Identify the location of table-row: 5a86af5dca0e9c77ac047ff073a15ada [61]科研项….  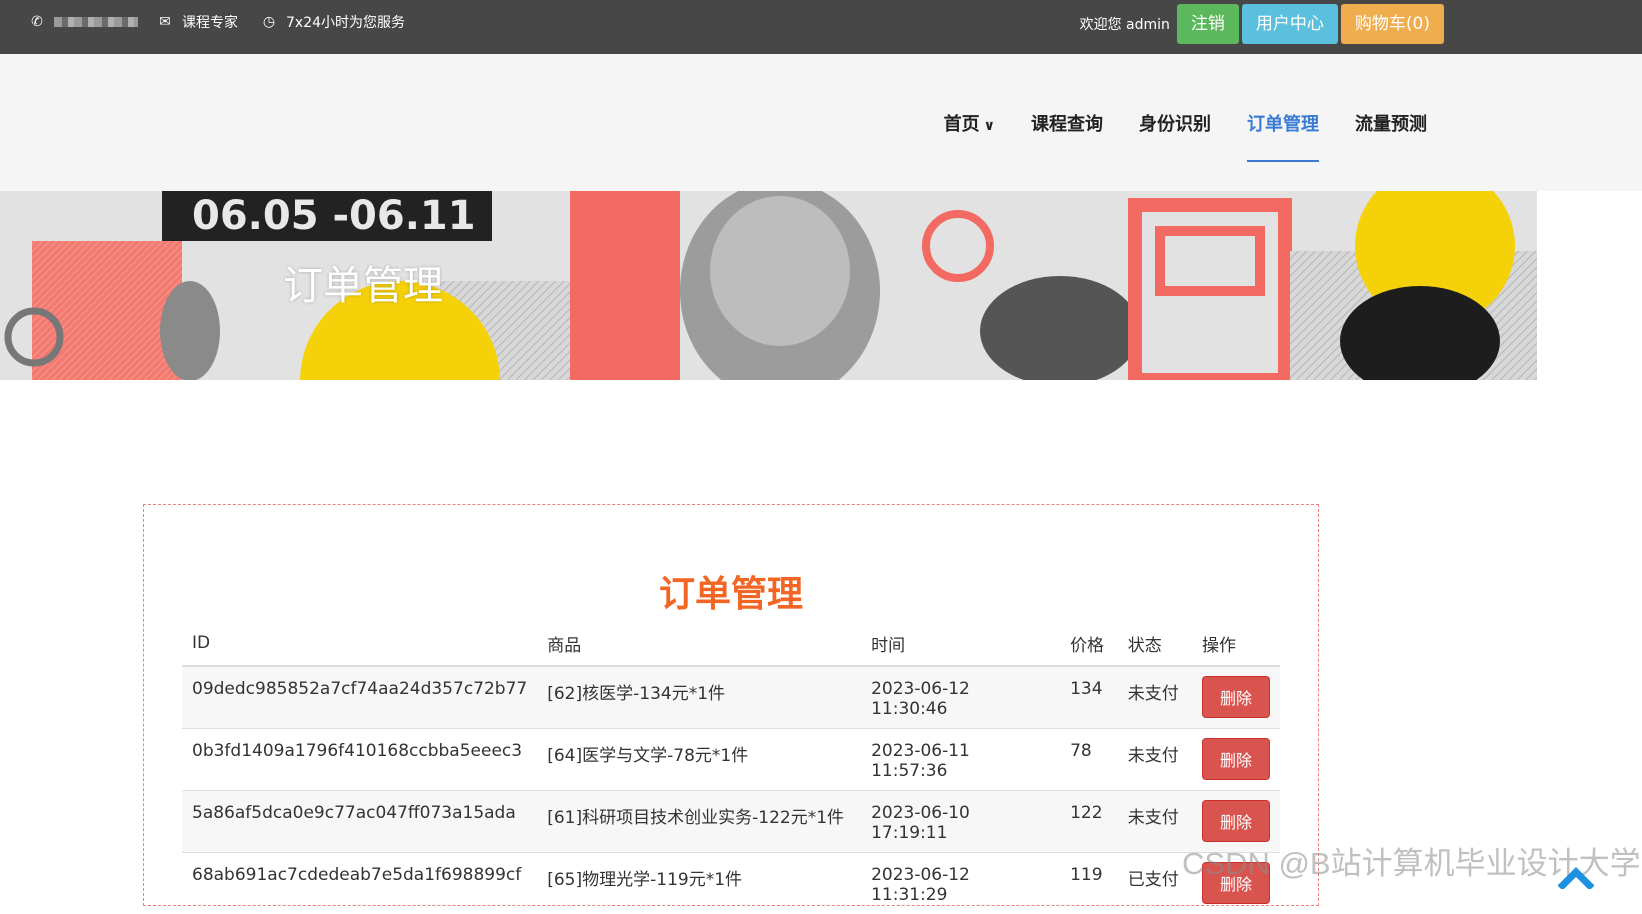
(731, 820).